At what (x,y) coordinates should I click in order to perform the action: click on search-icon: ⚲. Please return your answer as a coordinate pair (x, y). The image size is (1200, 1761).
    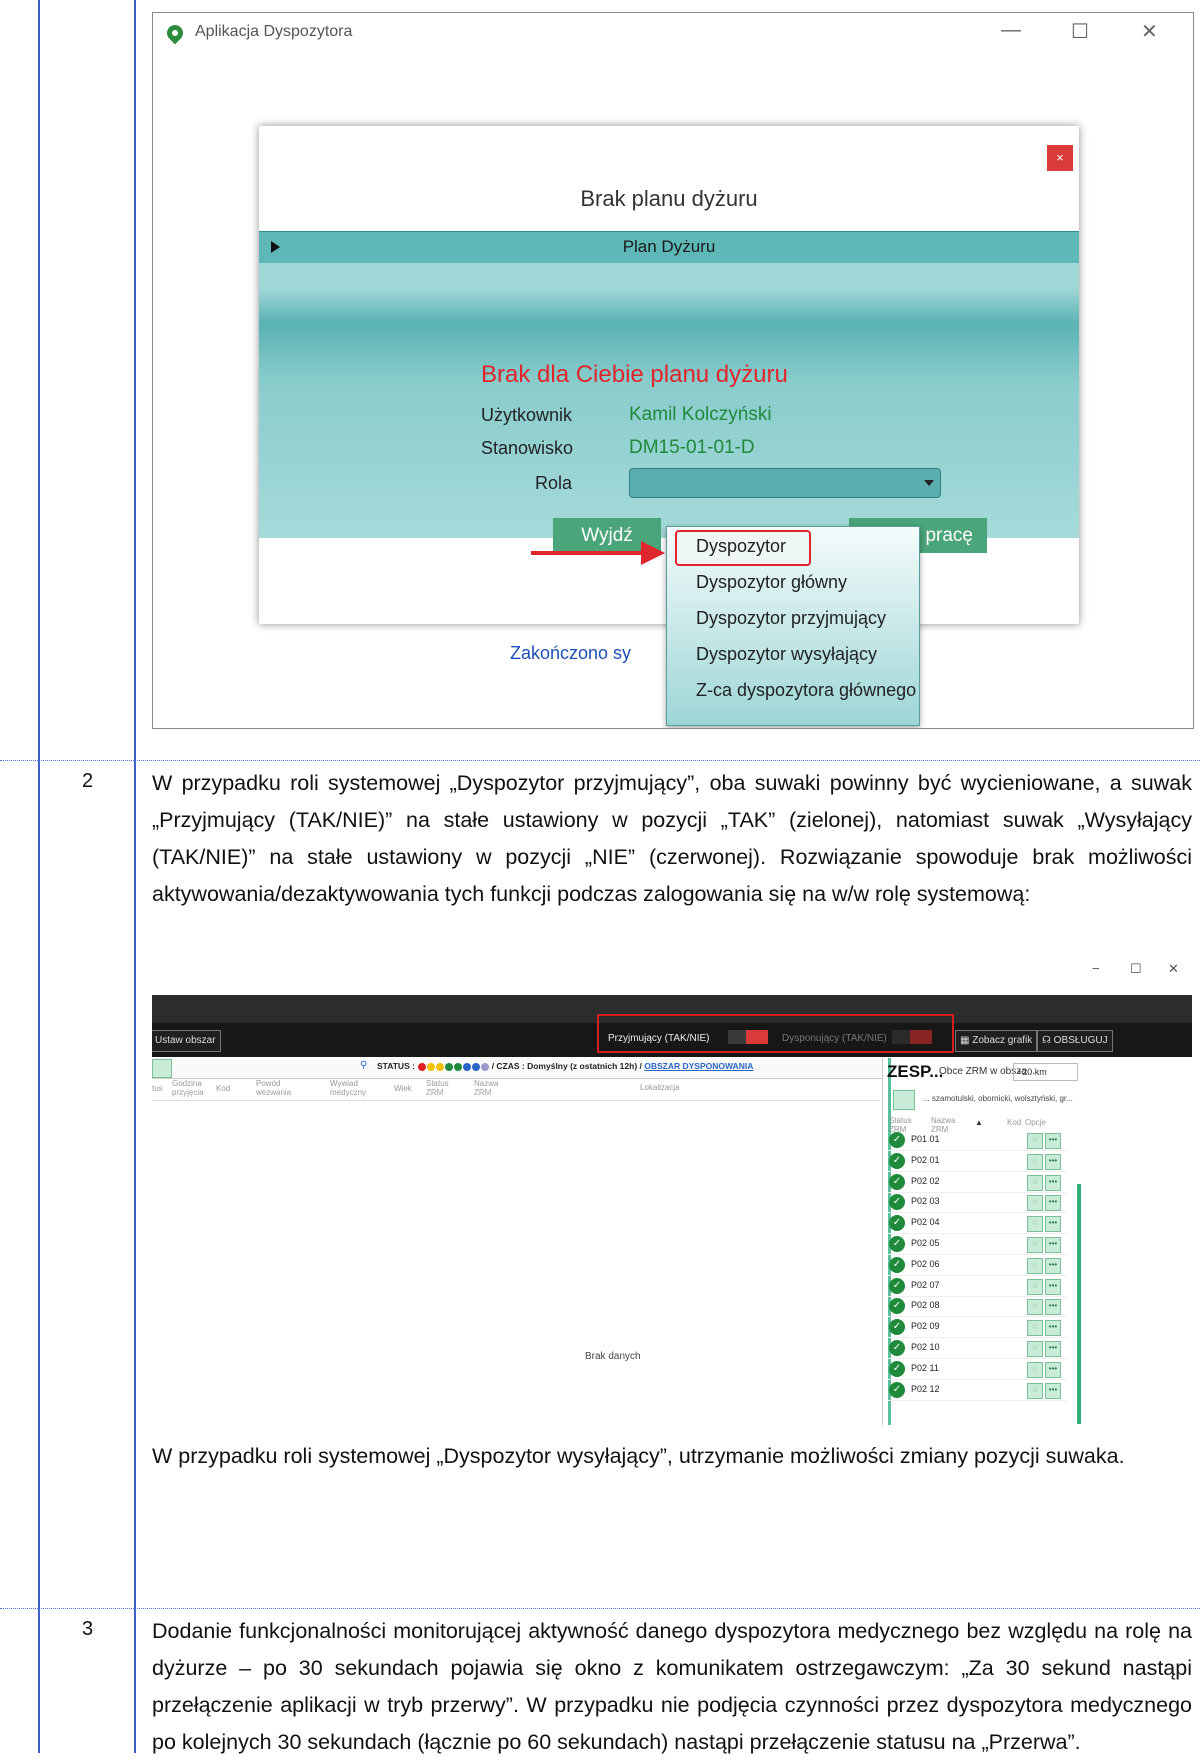
    Looking at the image, I should click on (363, 1065).